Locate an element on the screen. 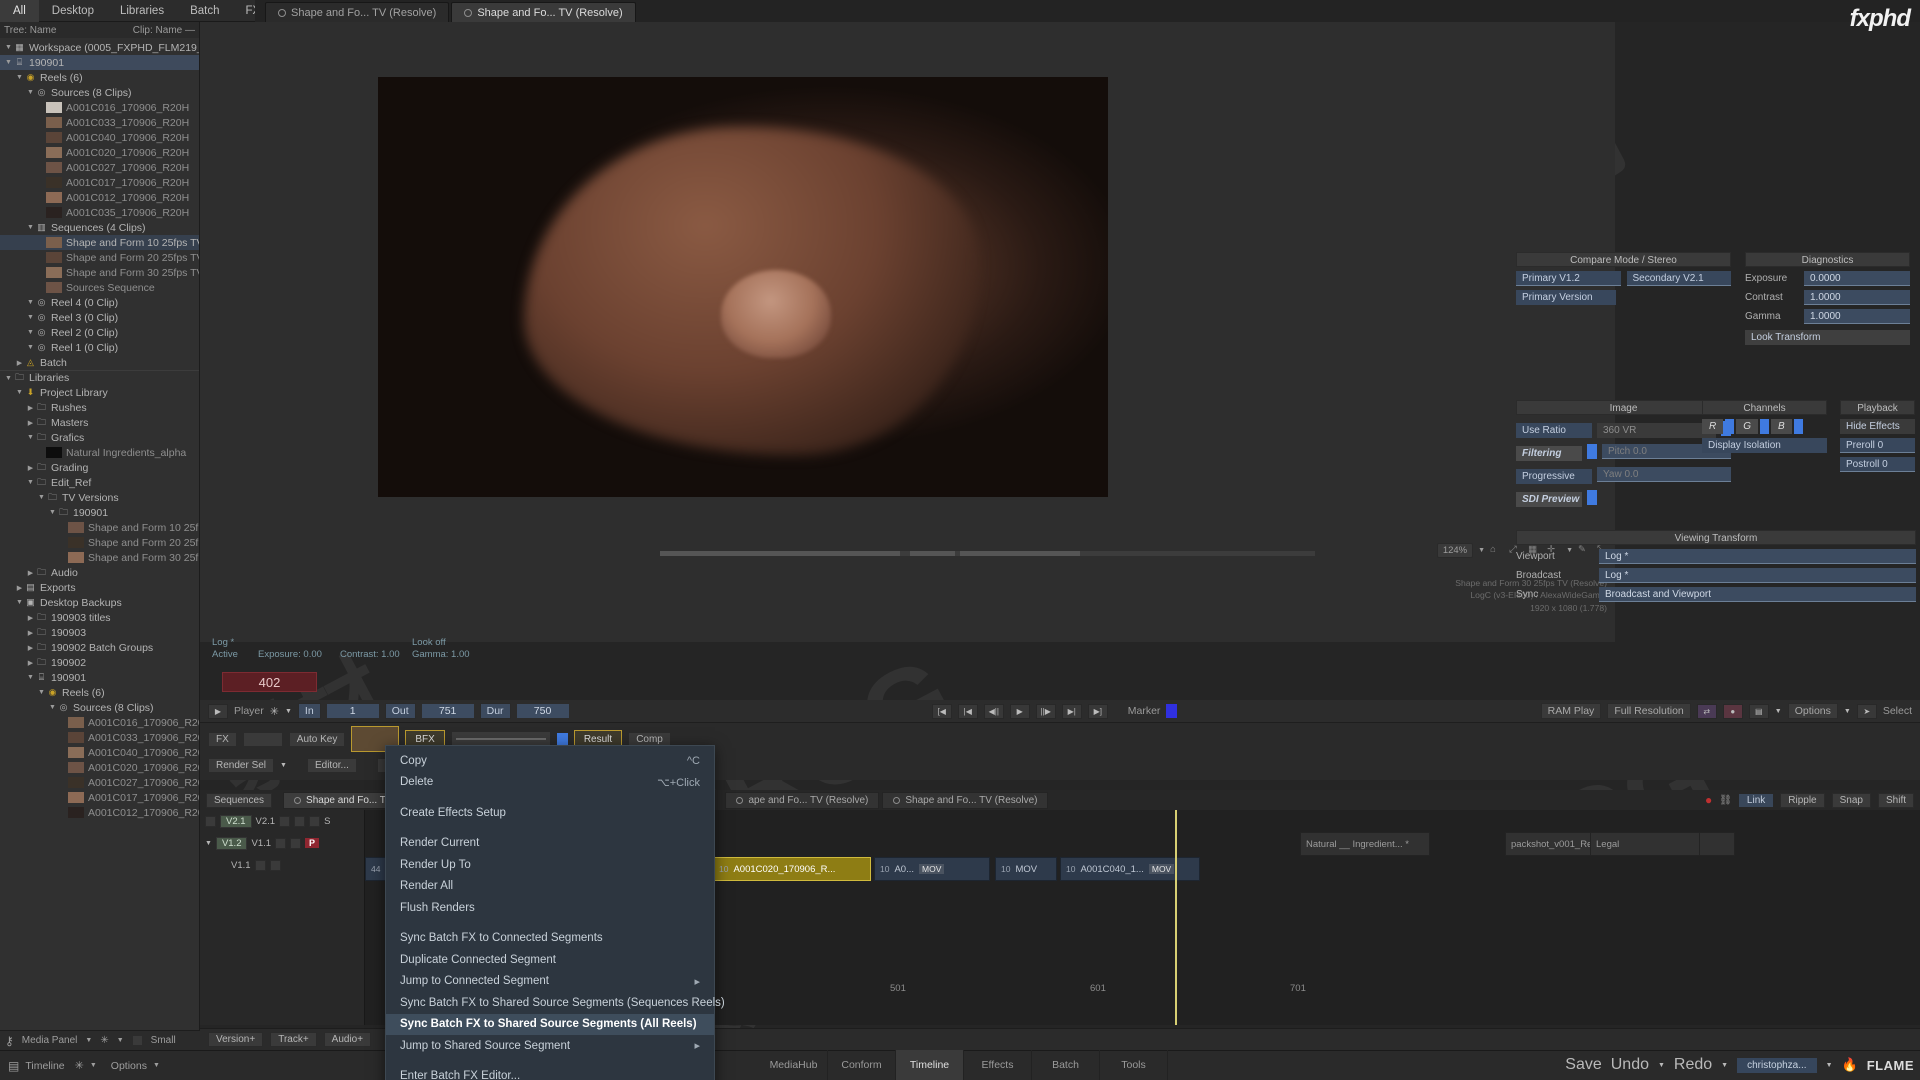 Image resolution: width=1920 pixels, height=1080 pixels. audio-add-button: Audio+ is located at coordinates (347, 1039).